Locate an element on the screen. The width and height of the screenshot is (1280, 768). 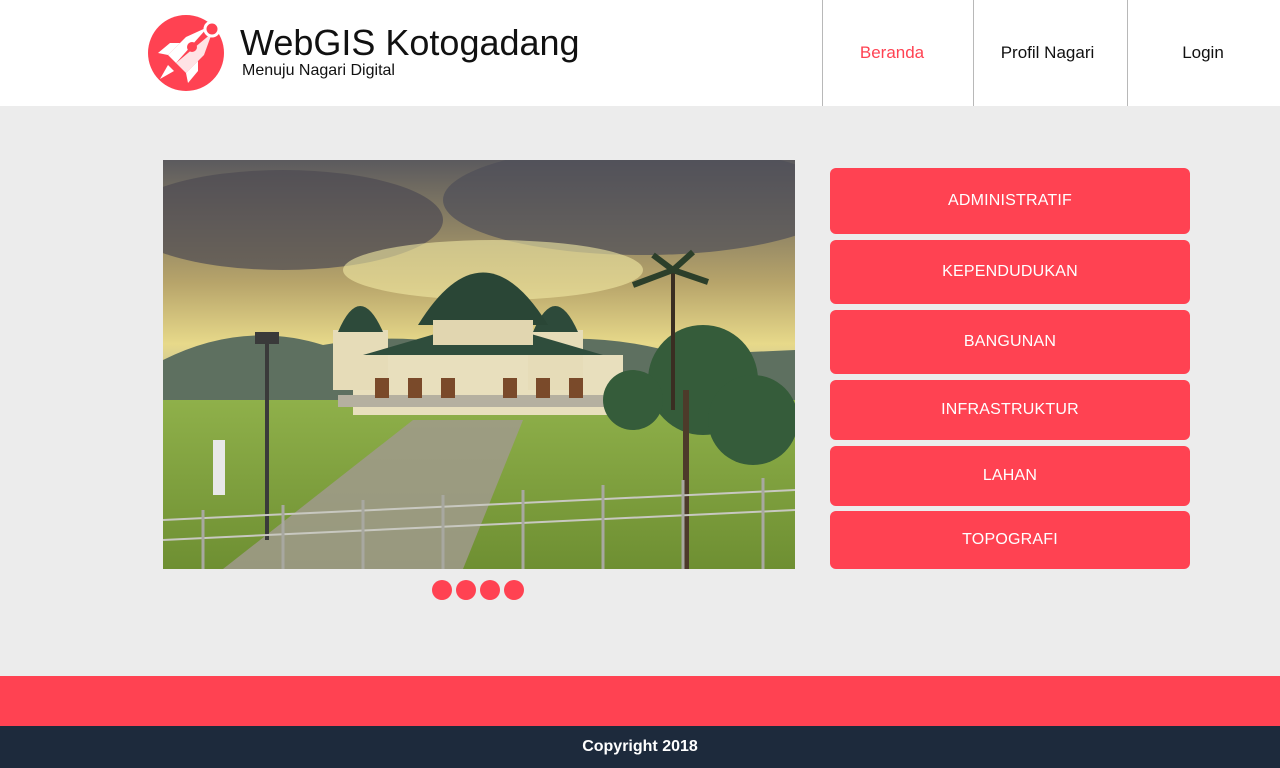
nav-beranda: Beranda is located at coordinates (892, 53).